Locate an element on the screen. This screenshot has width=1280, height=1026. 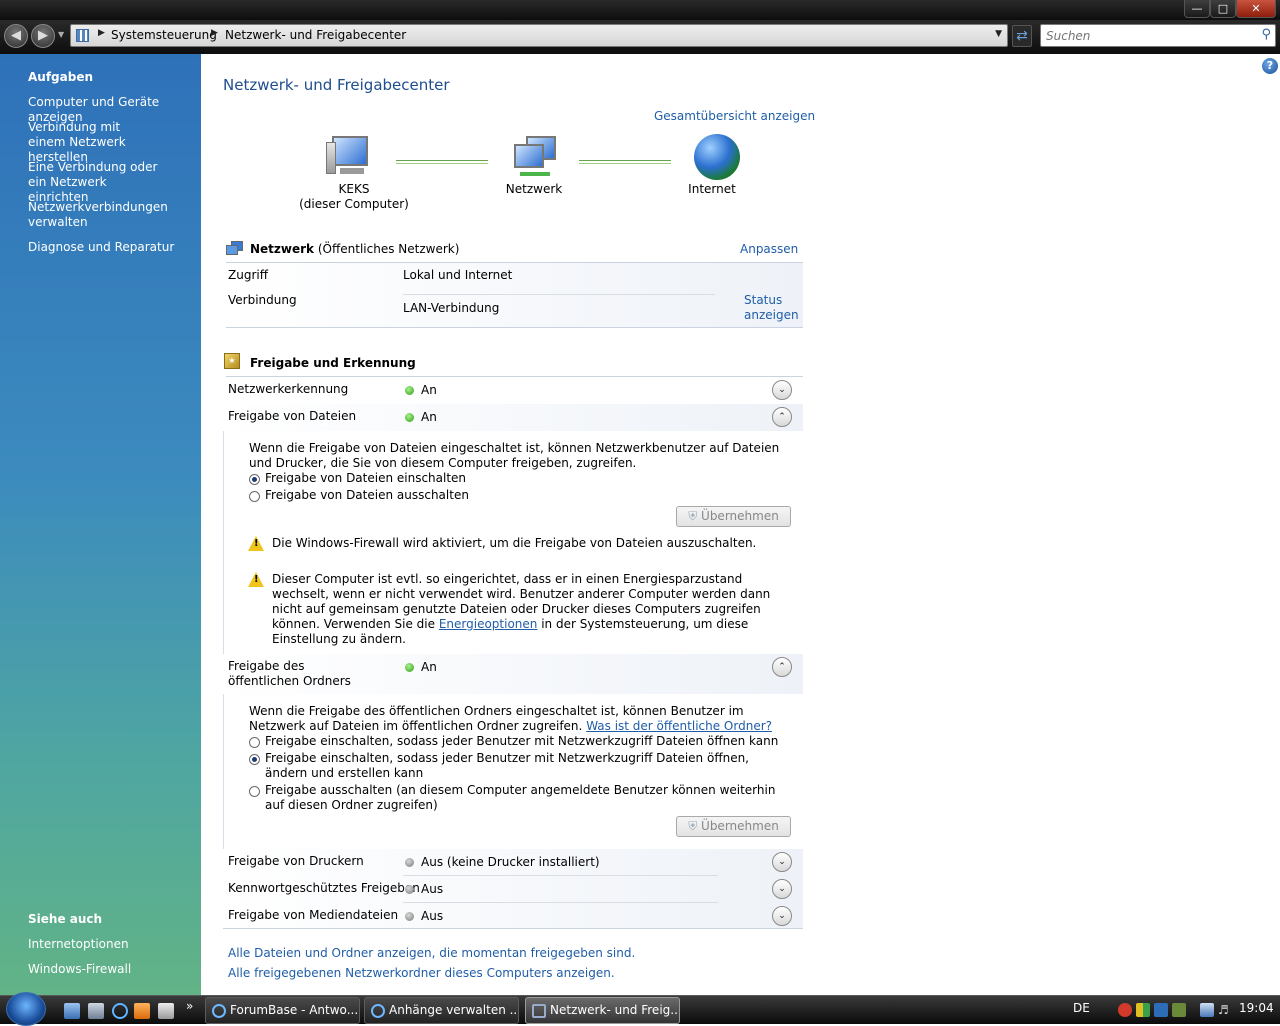
network-discovery-label: Netzwerkerkennung is located at coordinates (288, 389).